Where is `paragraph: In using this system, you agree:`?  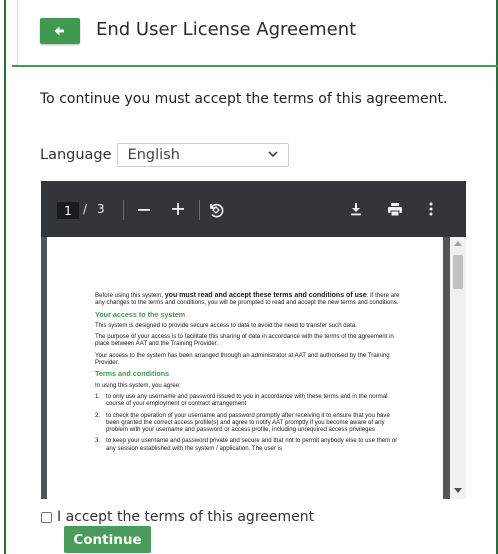
paragraph: In using this system, you agree: is located at coordinates (138, 385).